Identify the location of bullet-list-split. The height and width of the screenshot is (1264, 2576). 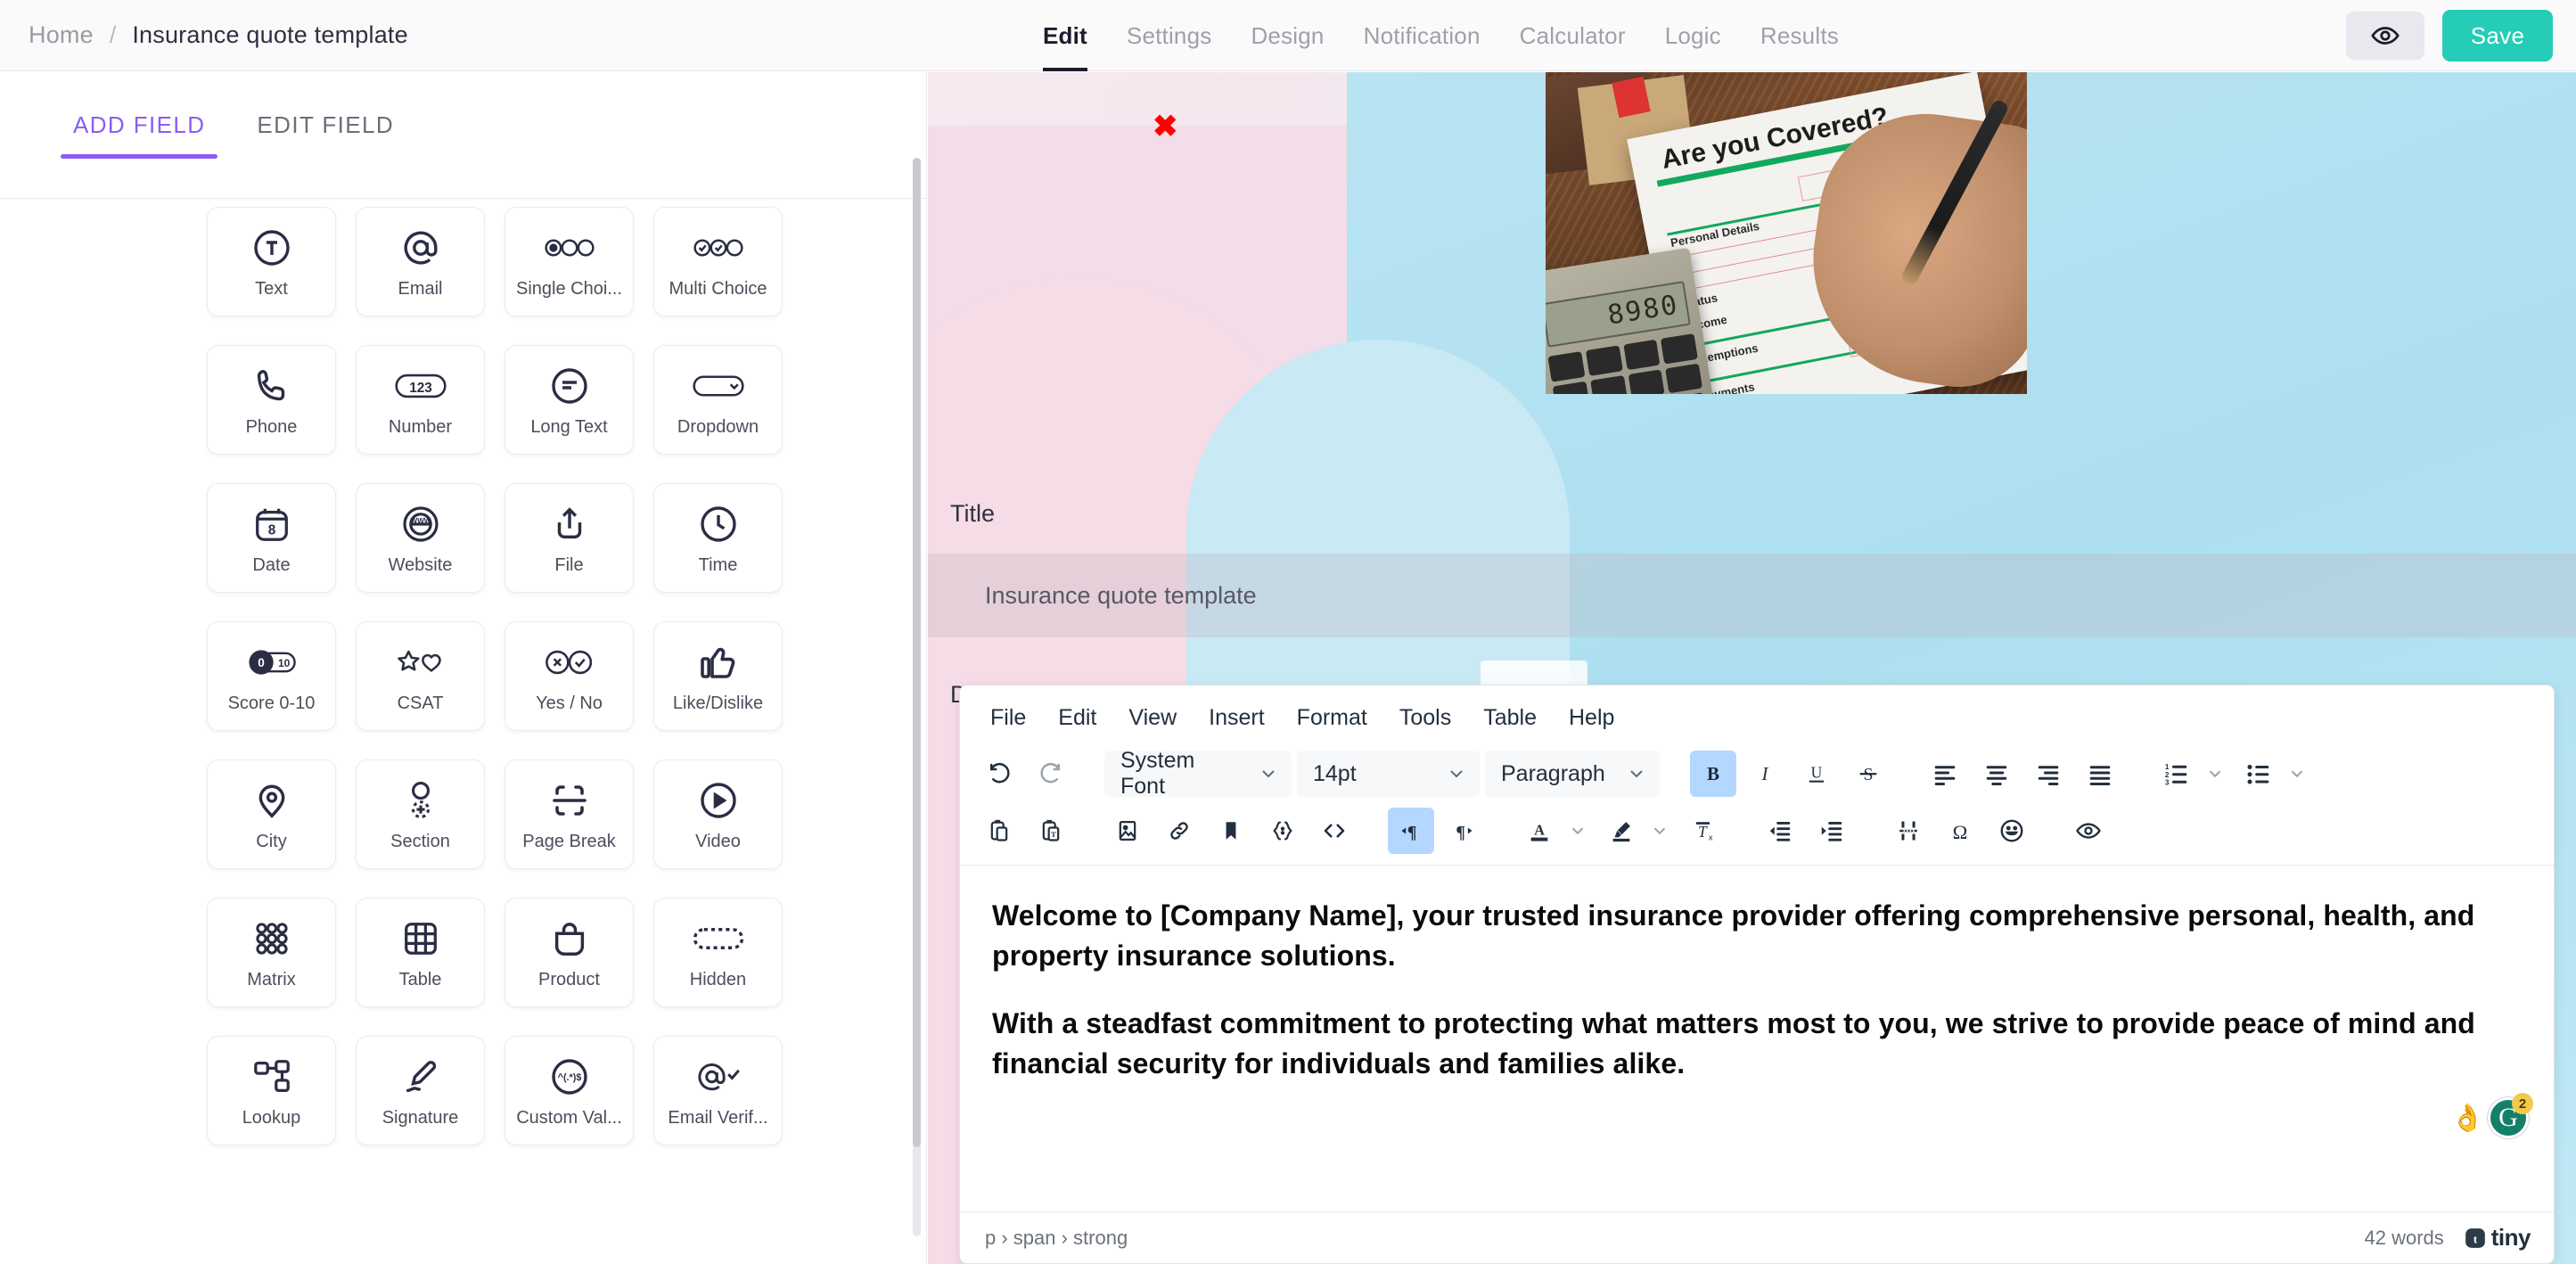
(2274, 774).